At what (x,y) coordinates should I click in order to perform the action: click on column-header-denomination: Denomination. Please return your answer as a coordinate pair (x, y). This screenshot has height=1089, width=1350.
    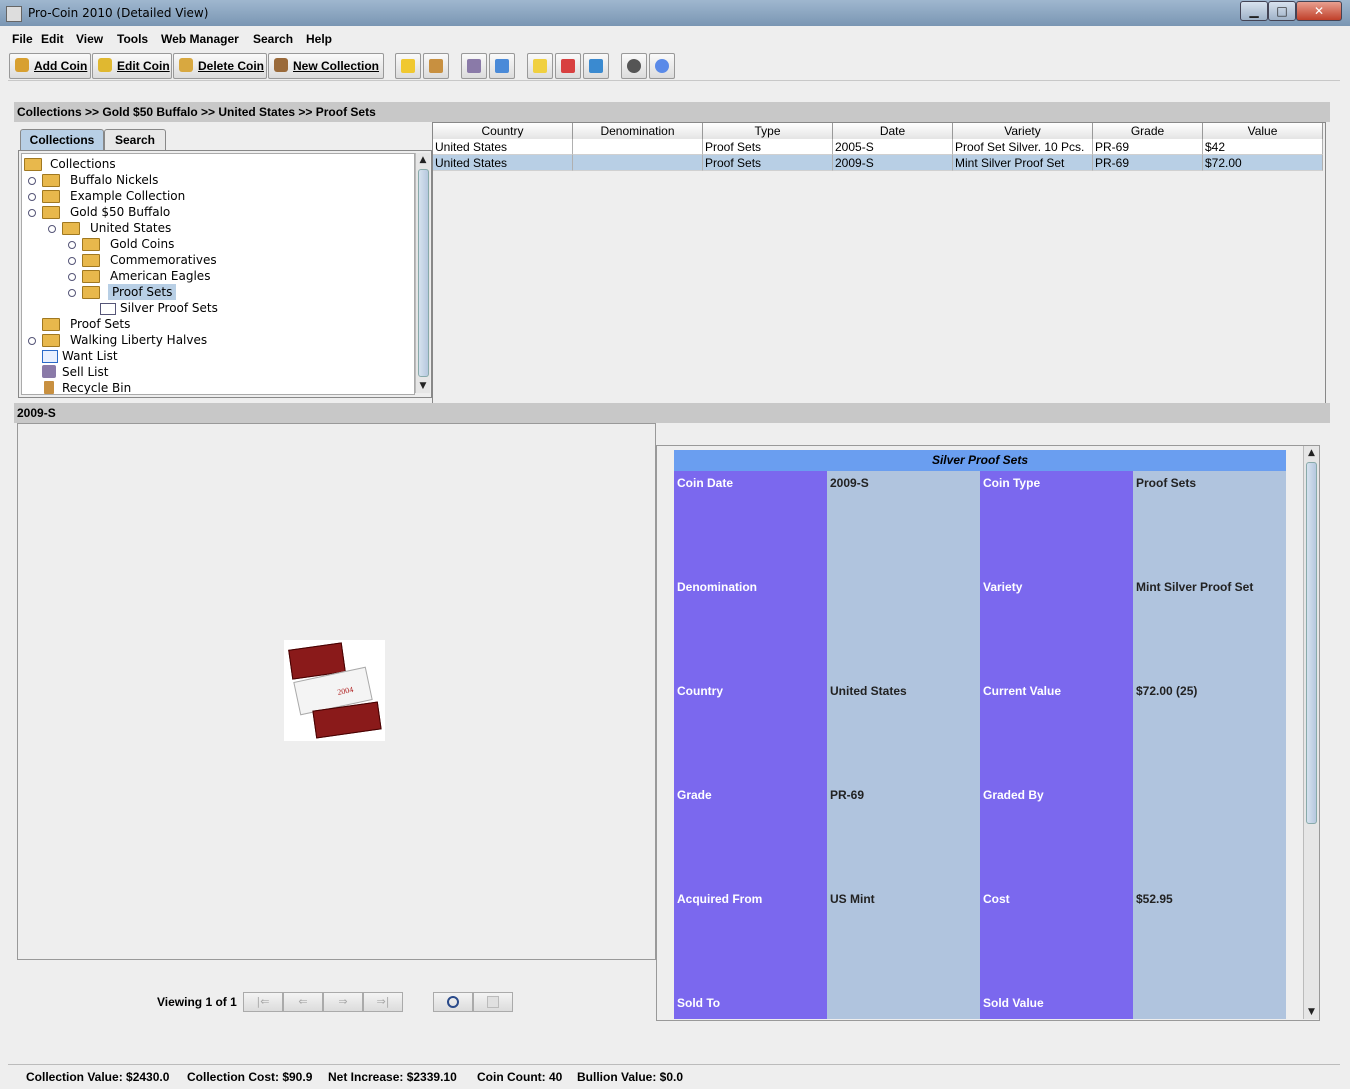
    Looking at the image, I should click on (638, 131).